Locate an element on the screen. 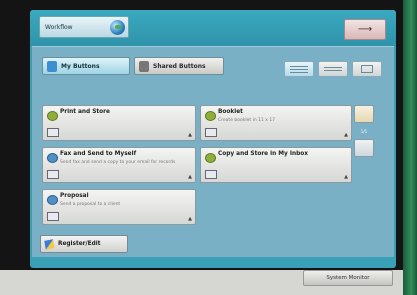 Image resolution: width=417 pixels, height=295 pixels. logout-button: ⟶ is located at coordinates (365, 29).